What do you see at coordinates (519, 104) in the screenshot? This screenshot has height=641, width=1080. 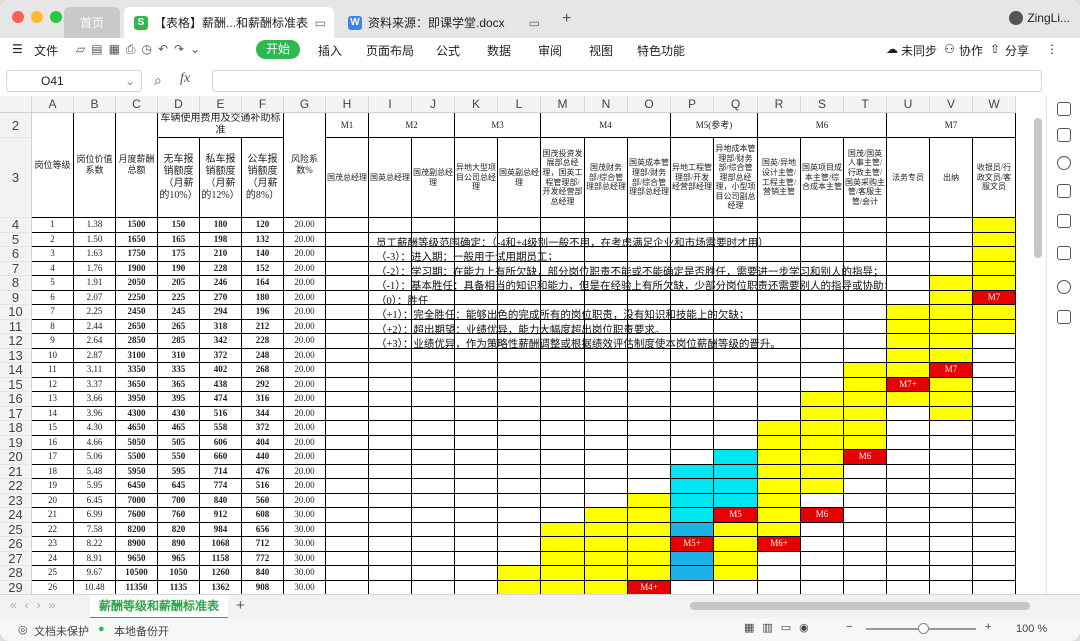 I see `column-header: L` at bounding box center [519, 104].